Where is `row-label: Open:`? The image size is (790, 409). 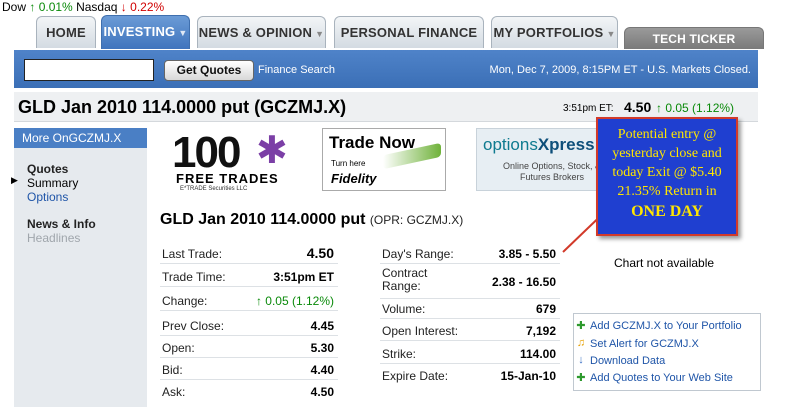 row-label: Open: is located at coordinates (178, 348).